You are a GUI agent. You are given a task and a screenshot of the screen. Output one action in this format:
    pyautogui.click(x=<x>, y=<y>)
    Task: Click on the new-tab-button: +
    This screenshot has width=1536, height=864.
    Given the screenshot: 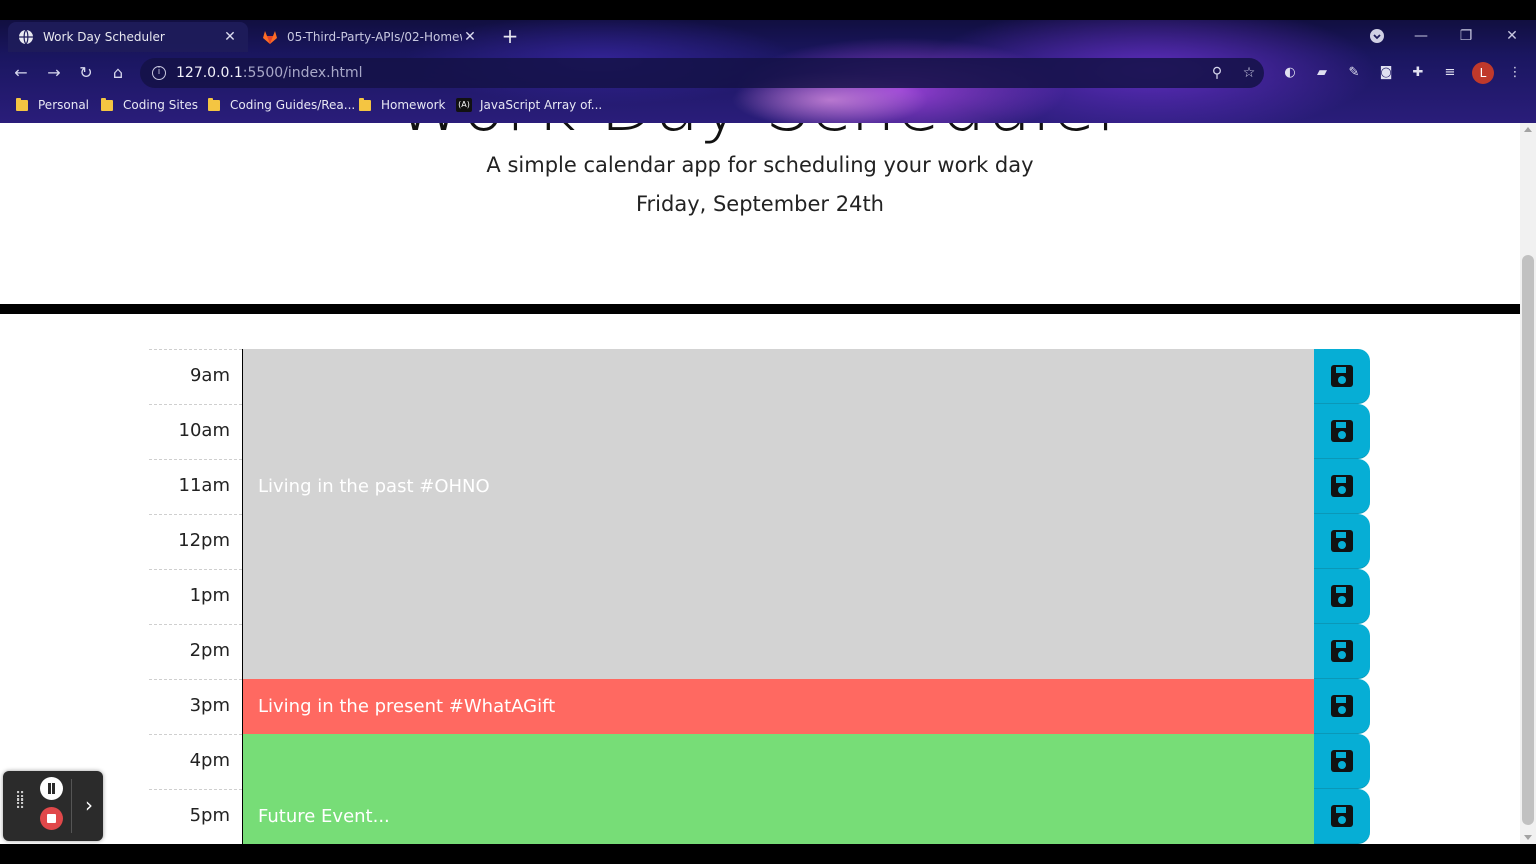 What is the action you would take?
    pyautogui.click(x=510, y=36)
    